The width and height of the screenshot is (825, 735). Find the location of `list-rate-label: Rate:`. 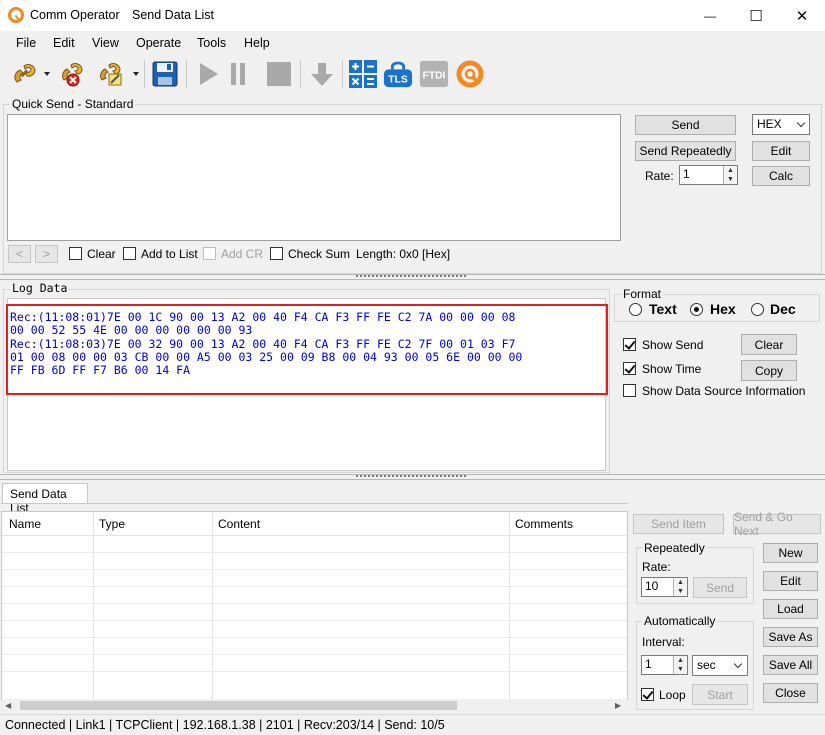

list-rate-label: Rate: is located at coordinates (656, 567).